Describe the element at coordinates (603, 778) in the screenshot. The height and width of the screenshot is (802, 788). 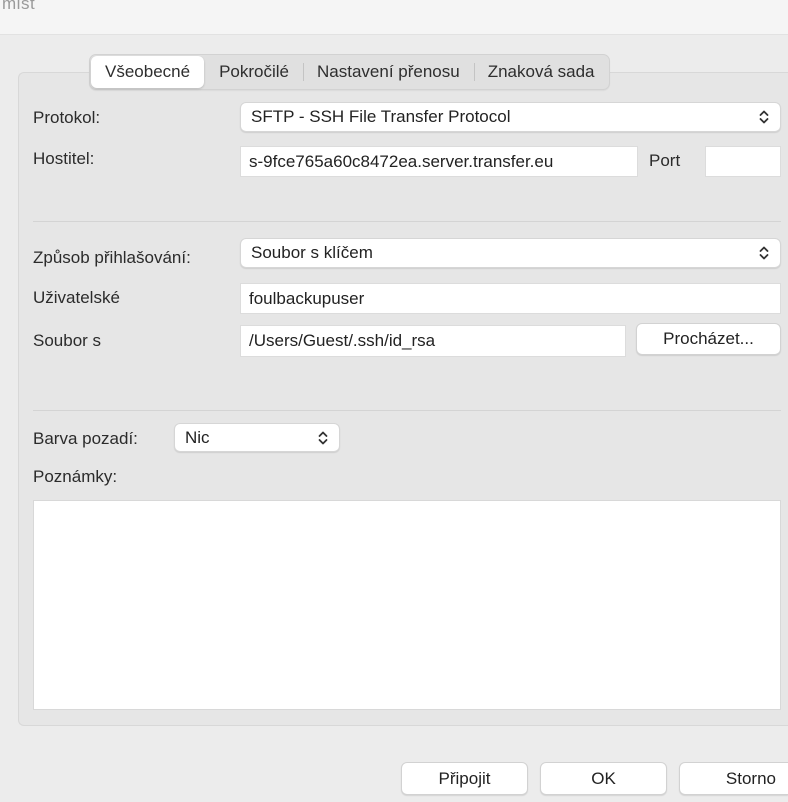
I see `ok-button: OK` at that location.